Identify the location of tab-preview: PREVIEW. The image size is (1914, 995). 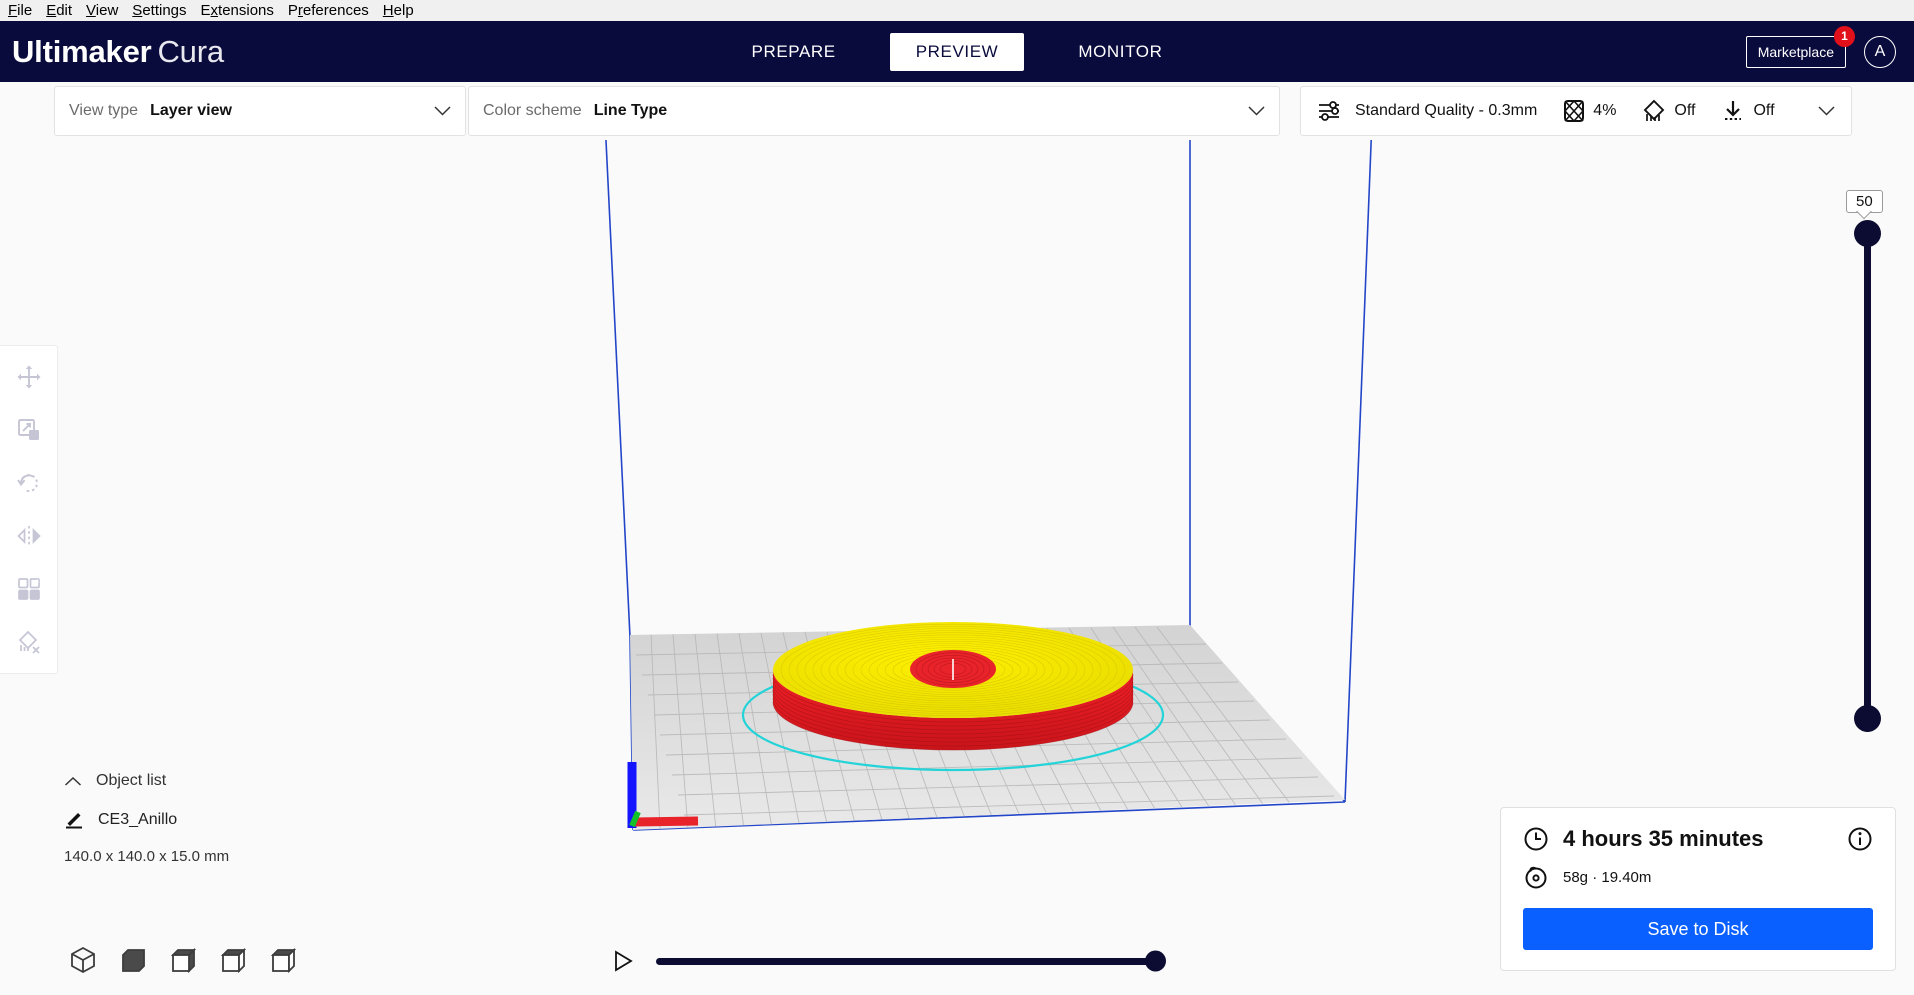
(957, 51).